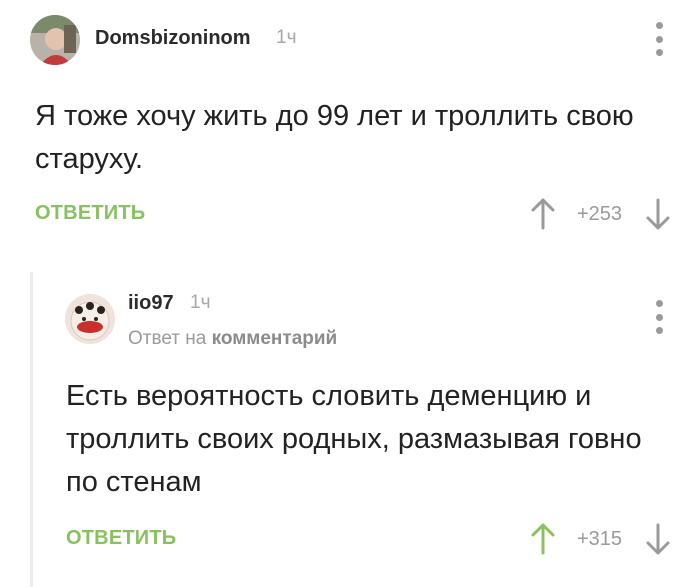 Image resolution: width=700 pixels, height=587 pixels. I want to click on vote-controls: +315, so click(600, 539).